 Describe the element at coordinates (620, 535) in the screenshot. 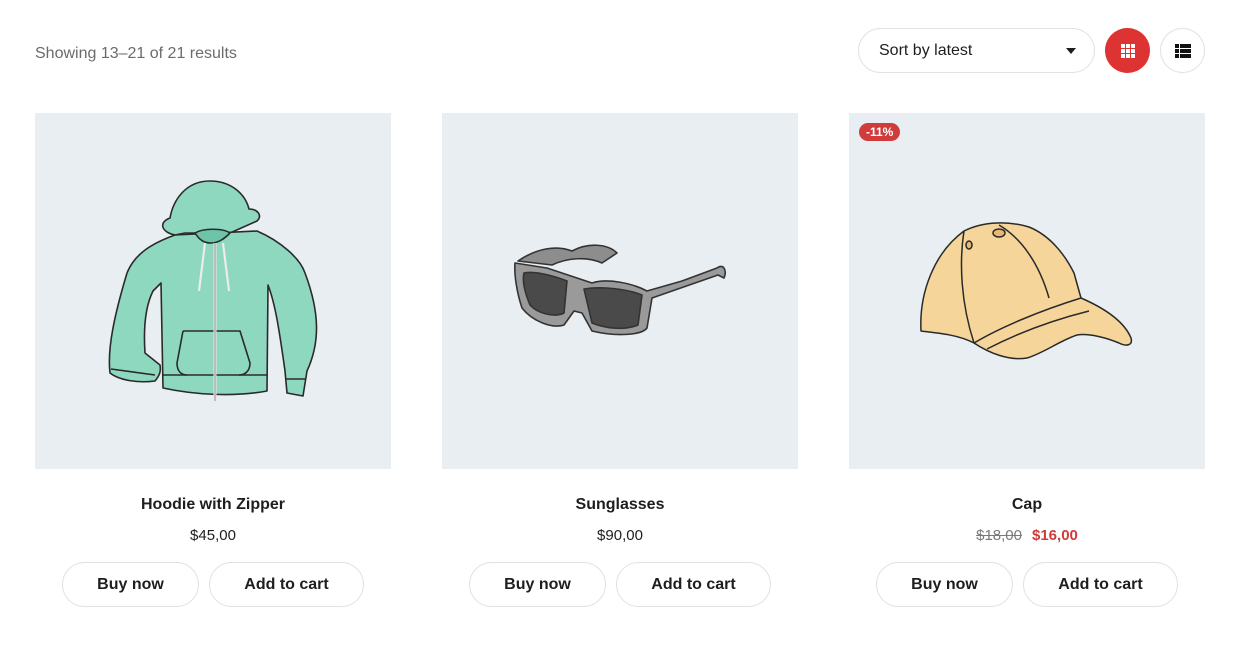

I see `product-price: $90,00` at that location.